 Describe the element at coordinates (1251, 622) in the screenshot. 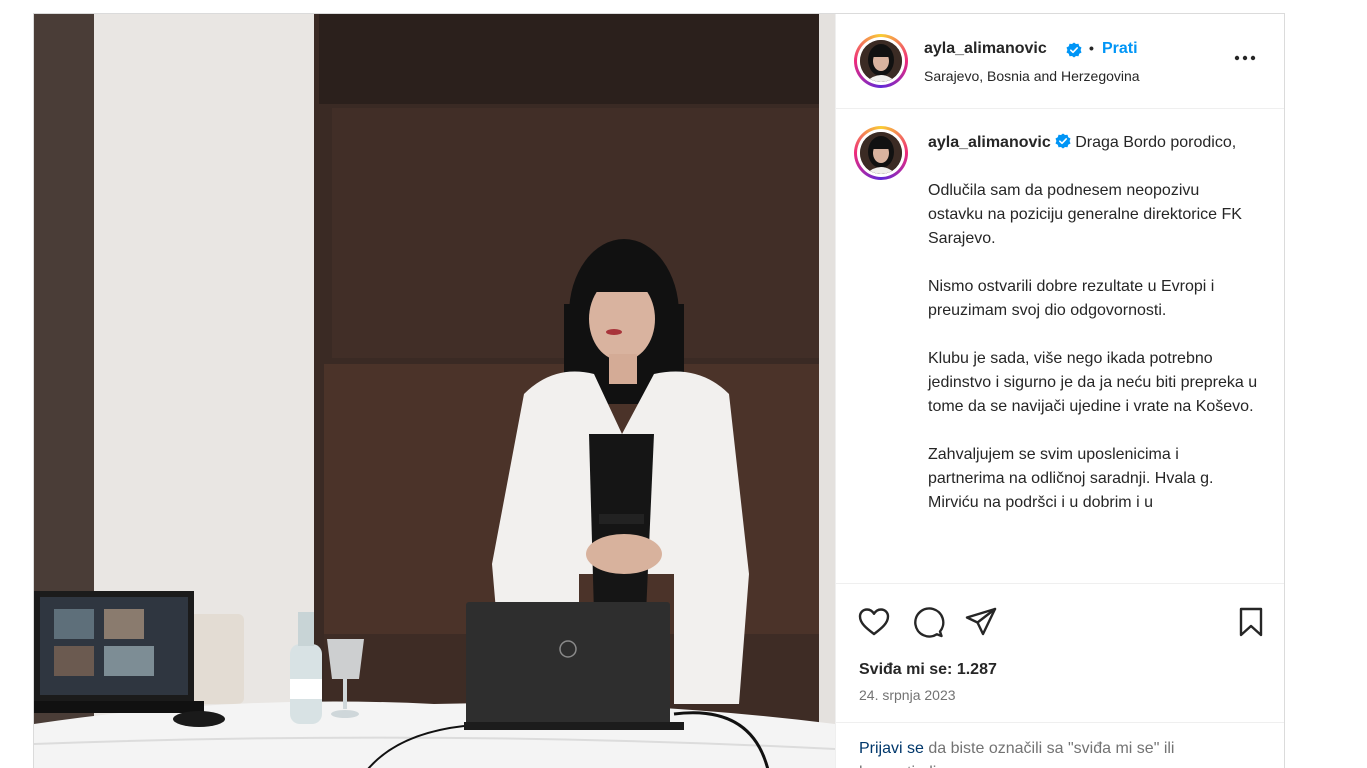

I see `bookmark-icon` at that location.